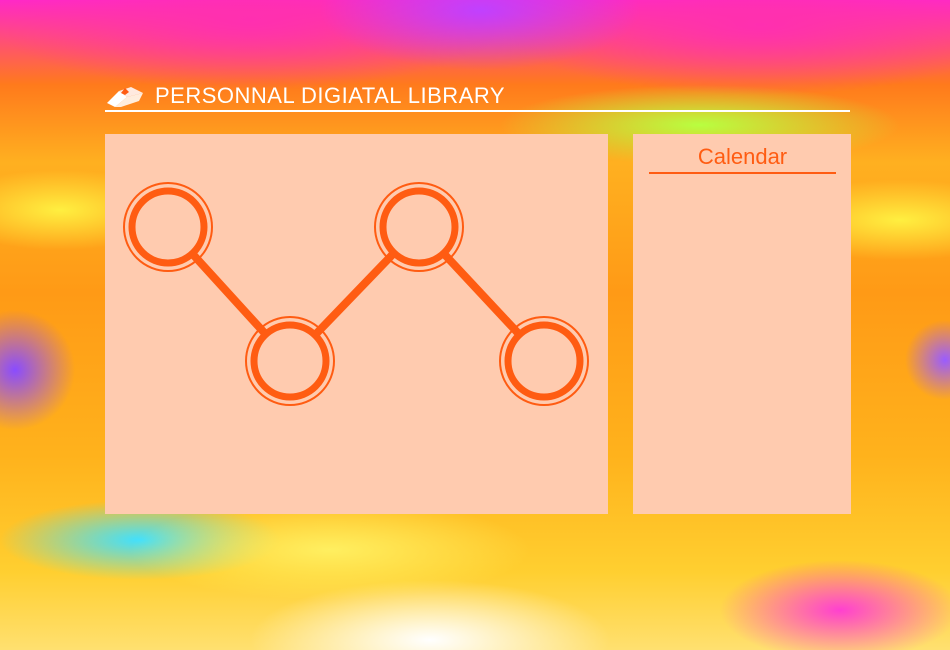 This screenshot has height=650, width=950. I want to click on open-book-icon, so click(125, 96).